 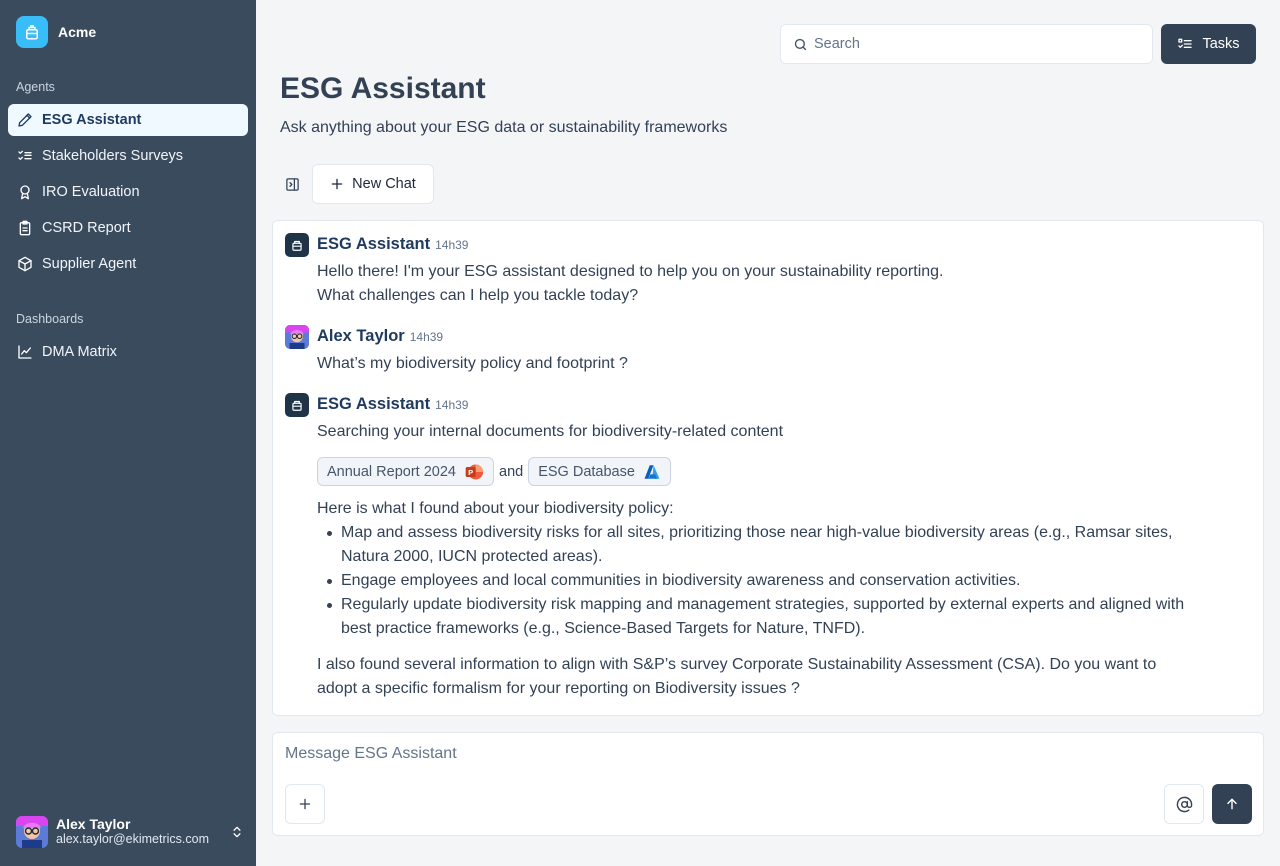 I want to click on source-label: ESG Database, so click(x=586, y=471).